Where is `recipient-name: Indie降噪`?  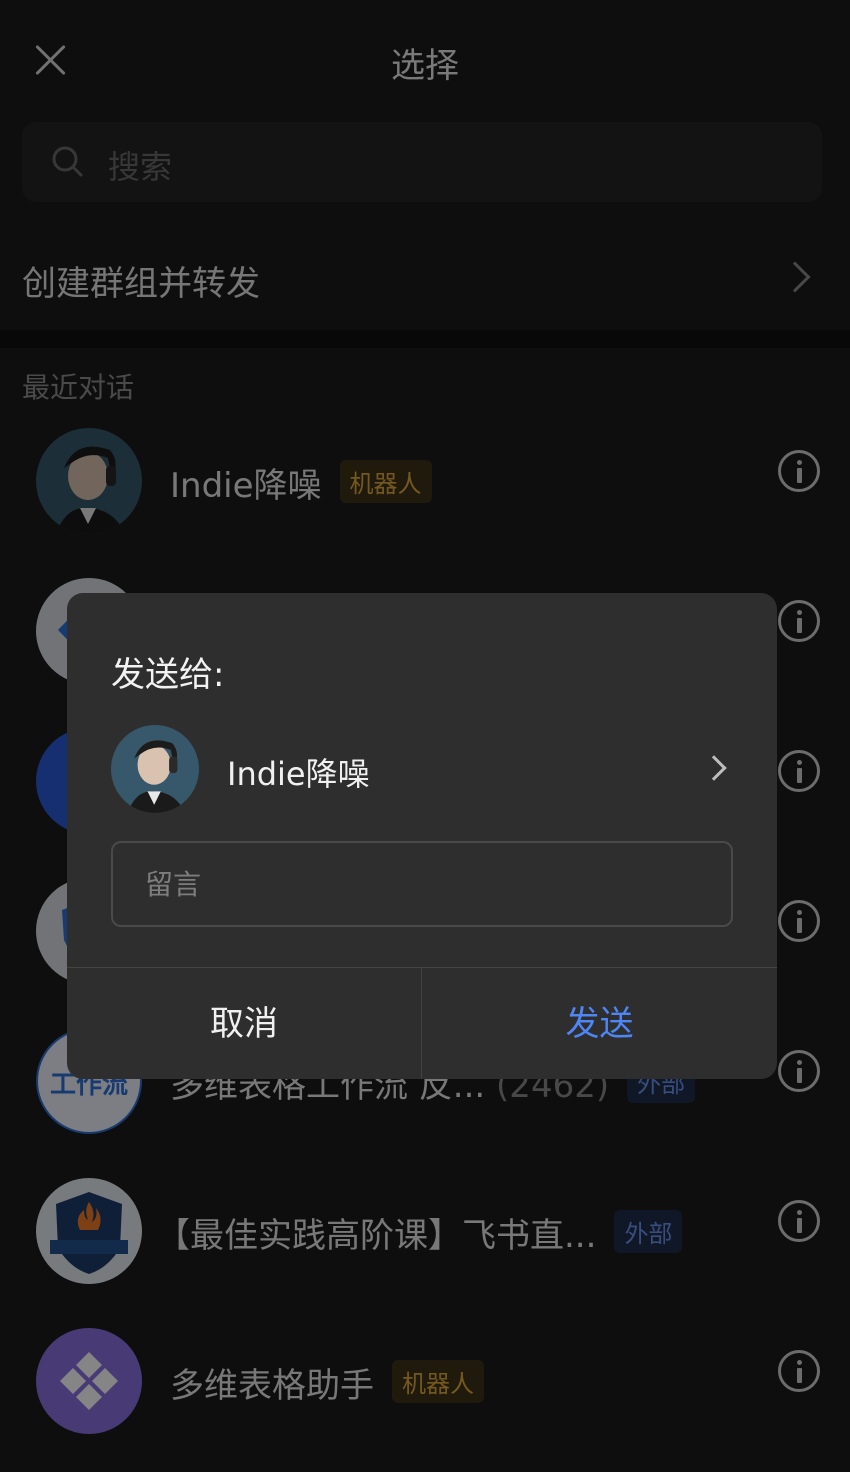
recipient-name: Indie降噪 is located at coordinates (298, 774).